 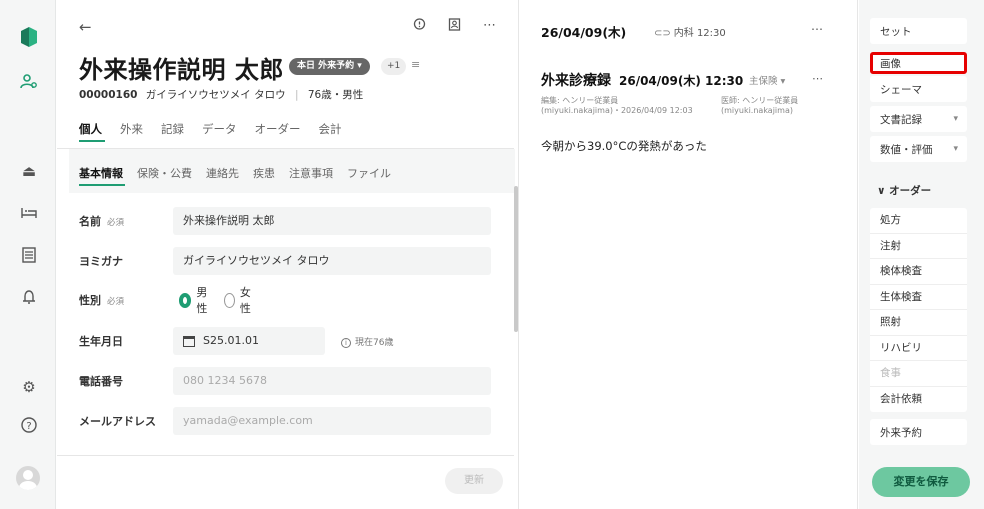 I want to click on email-row: メールアドレス yamada@example.com, so click(x=285, y=421).